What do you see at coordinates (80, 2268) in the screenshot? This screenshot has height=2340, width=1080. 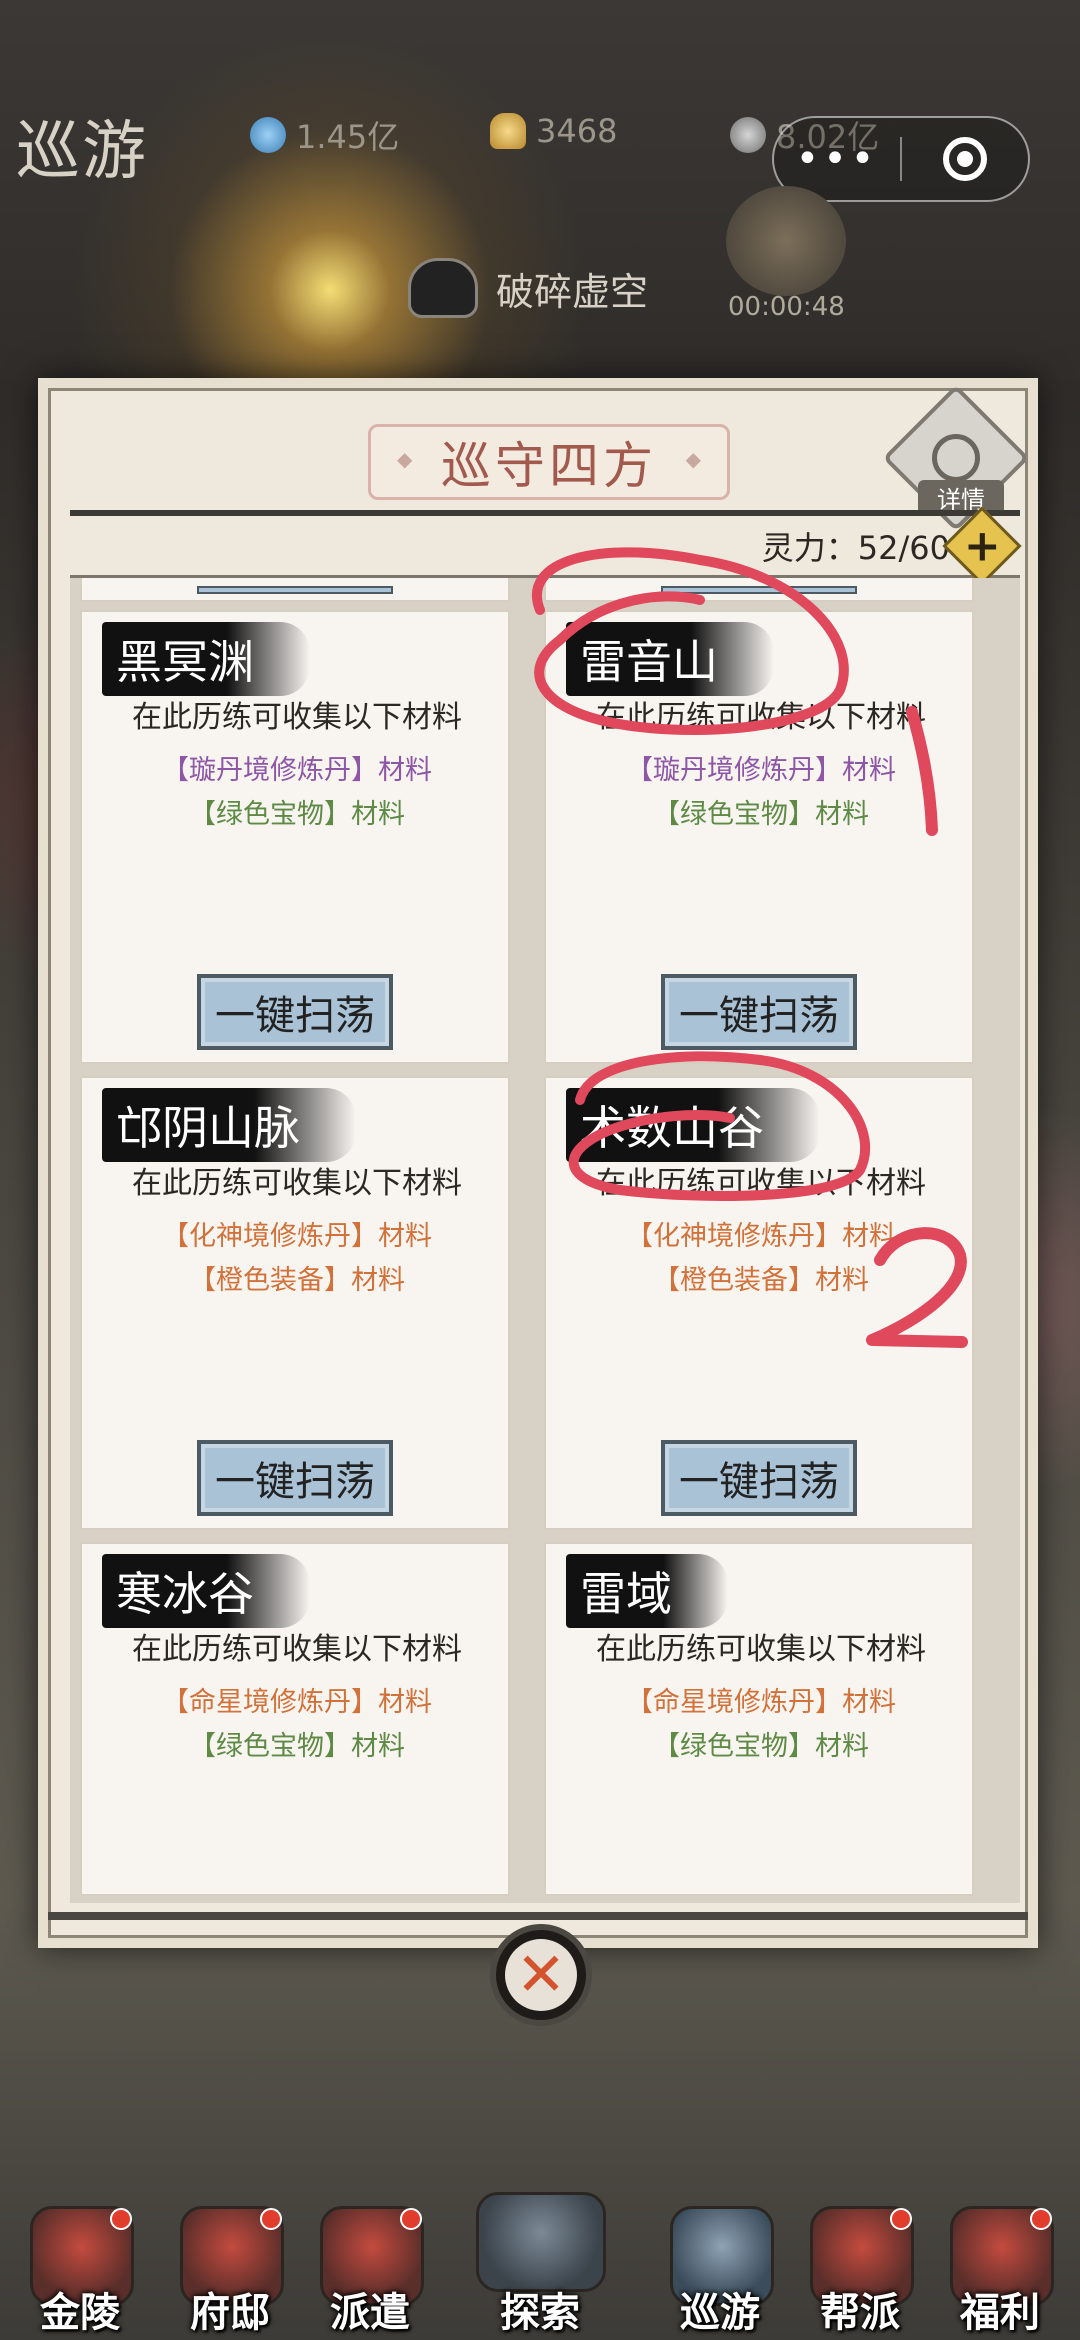 I see `nav-item-jinling: 金陵` at bounding box center [80, 2268].